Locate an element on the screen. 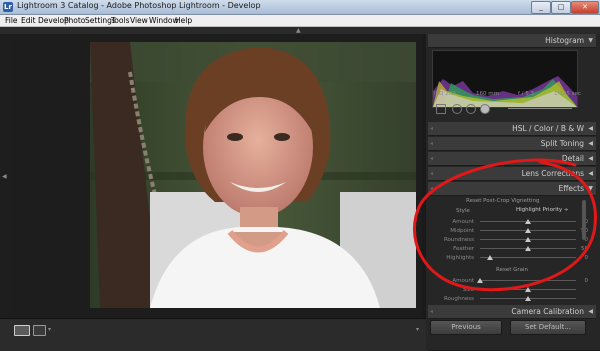  focal-length-readout: 160 mm is located at coordinates (487, 94).